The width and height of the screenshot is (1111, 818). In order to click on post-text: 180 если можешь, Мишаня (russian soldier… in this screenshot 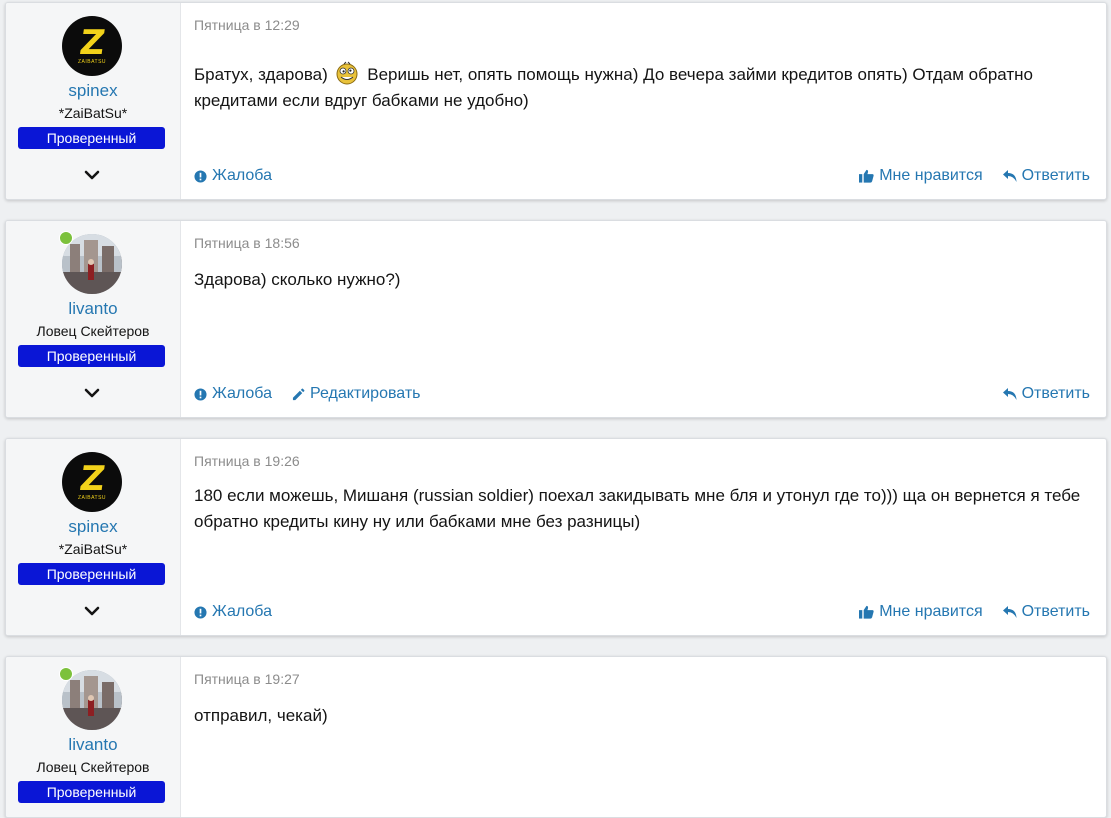, I will do `click(637, 508)`.